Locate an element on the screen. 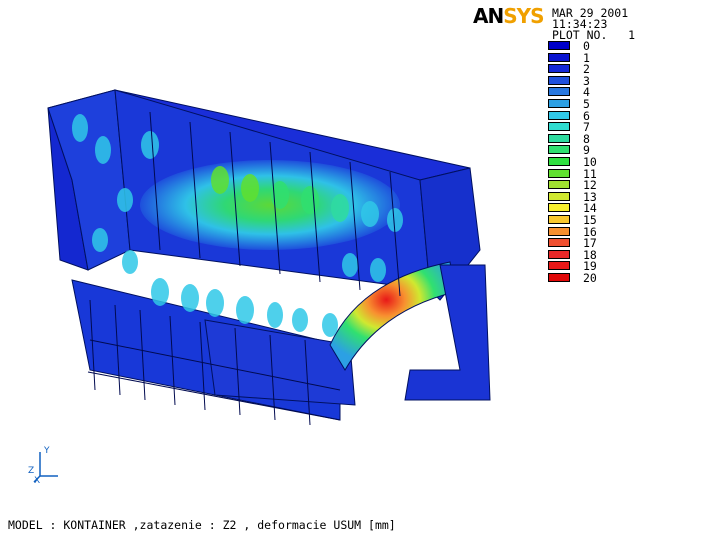  triad-x-label: X is located at coordinates (37, 481).